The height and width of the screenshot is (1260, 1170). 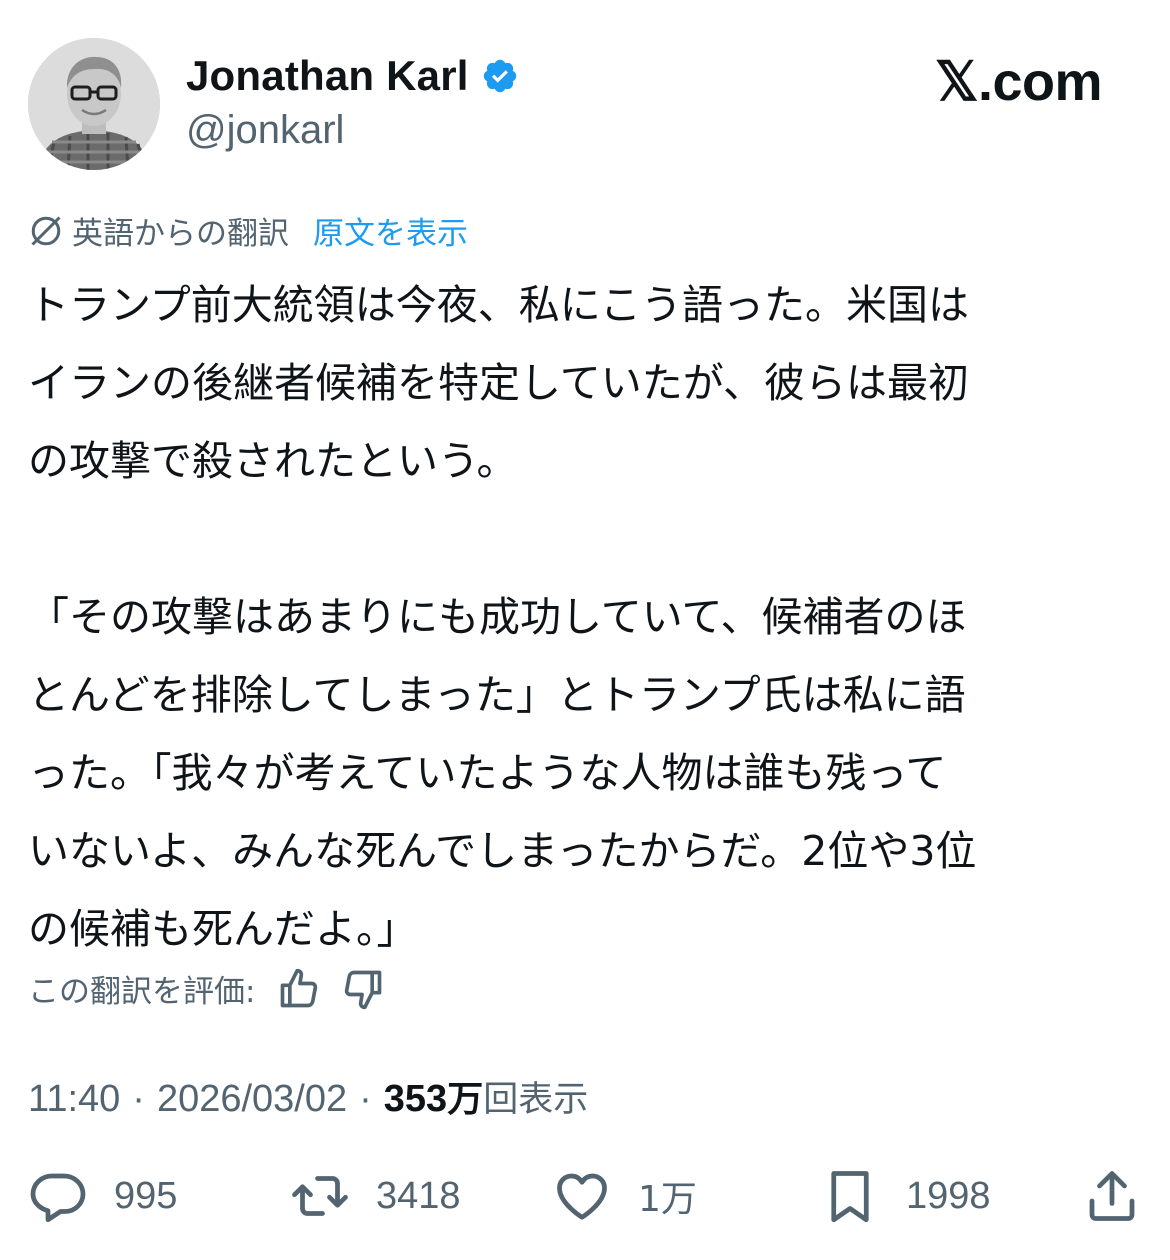 What do you see at coordinates (418, 1195) in the screenshot?
I see `repost-count: 3418` at bounding box center [418, 1195].